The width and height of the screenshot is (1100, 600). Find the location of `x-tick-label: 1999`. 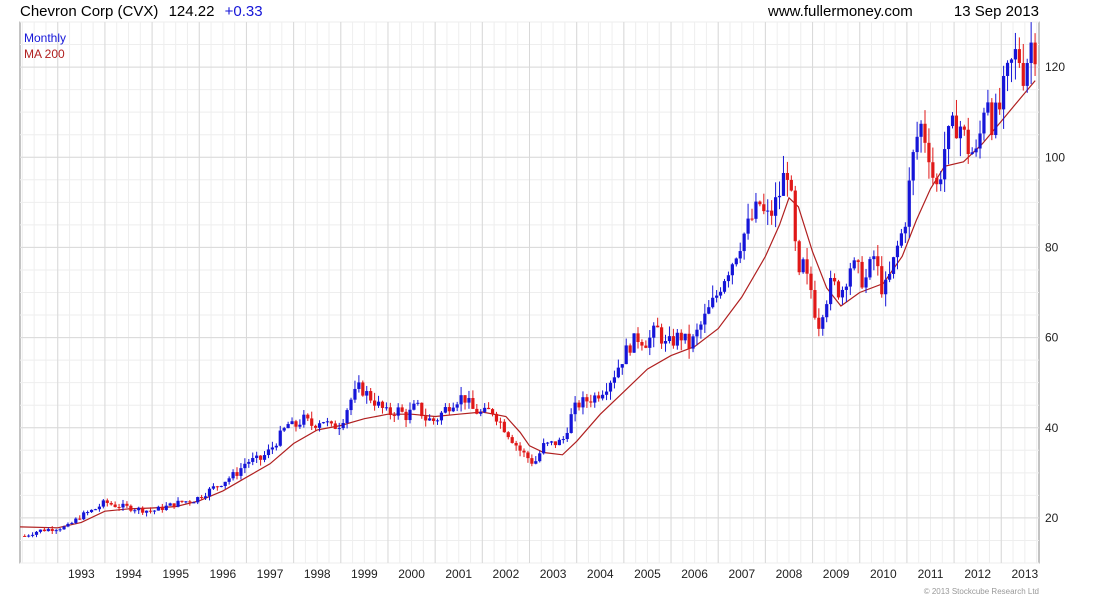

x-tick-label: 1999 is located at coordinates (364, 574).